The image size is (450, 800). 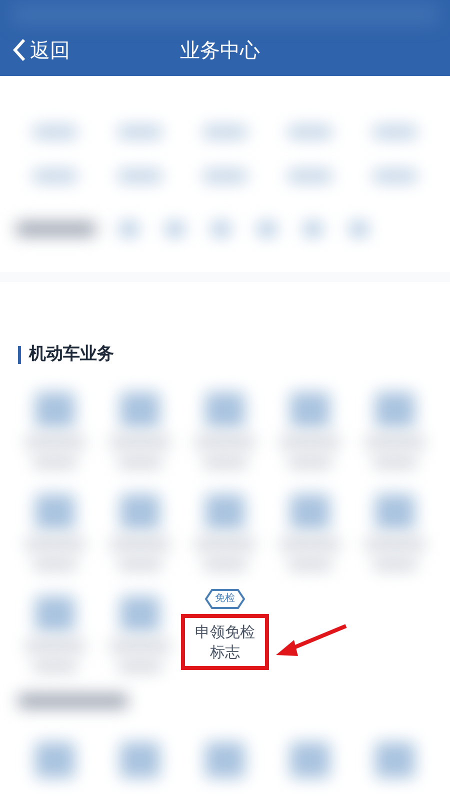 I want to click on section-title: 机动车业务, so click(x=71, y=354).